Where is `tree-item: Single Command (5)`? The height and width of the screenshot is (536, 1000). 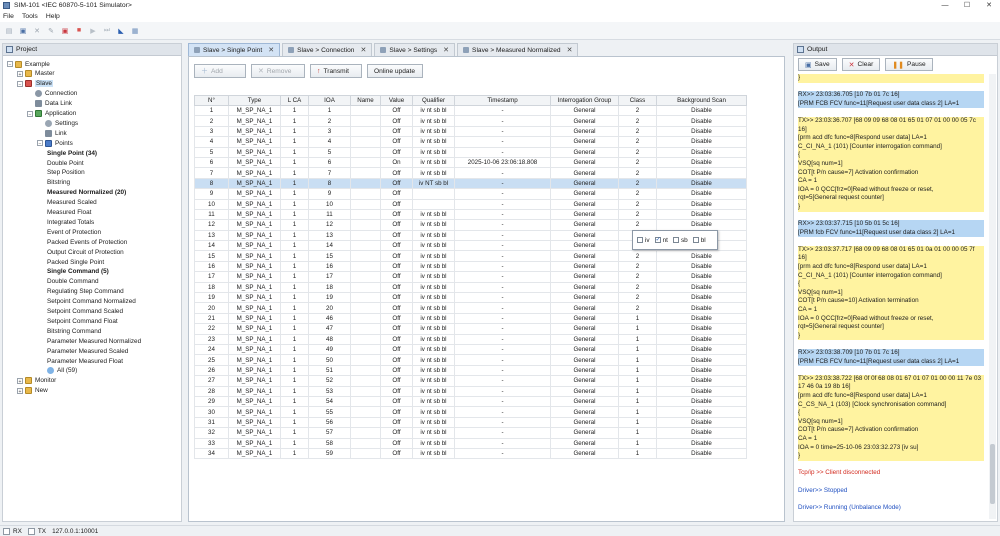 tree-item: Single Command (5) is located at coordinates (78, 272).